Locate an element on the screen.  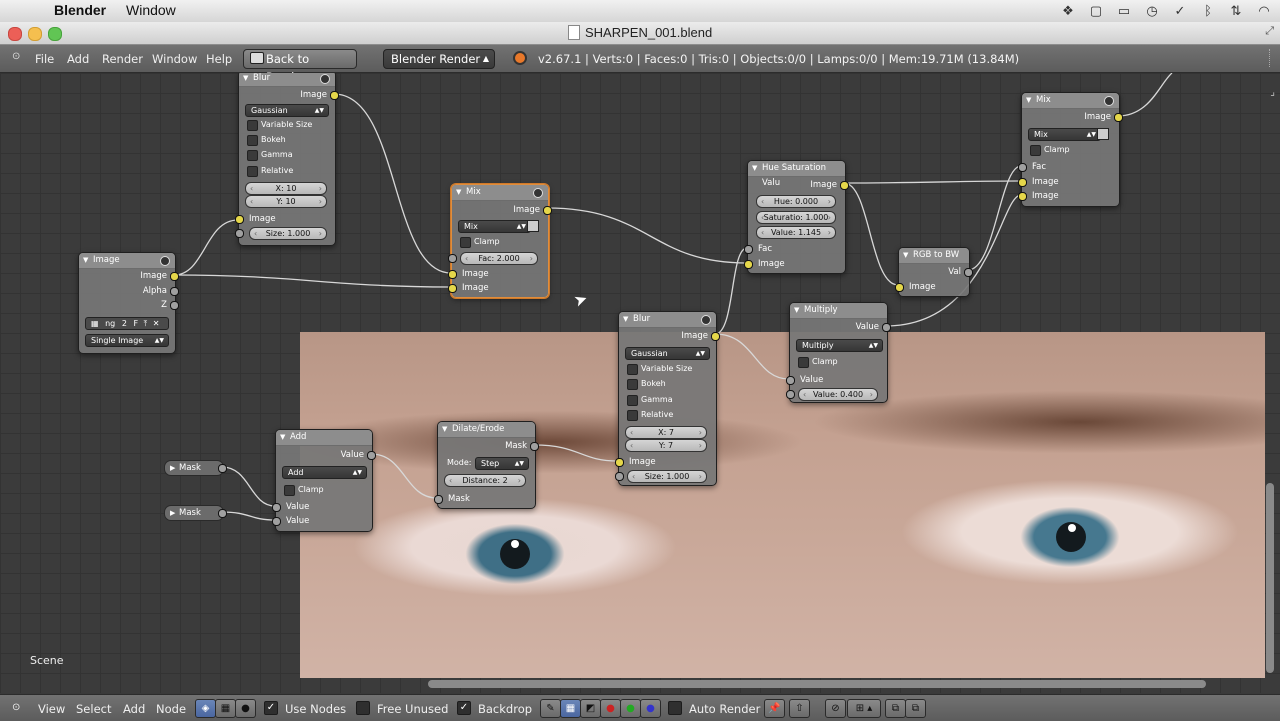
menu-node: Node is located at coordinates (171, 709).